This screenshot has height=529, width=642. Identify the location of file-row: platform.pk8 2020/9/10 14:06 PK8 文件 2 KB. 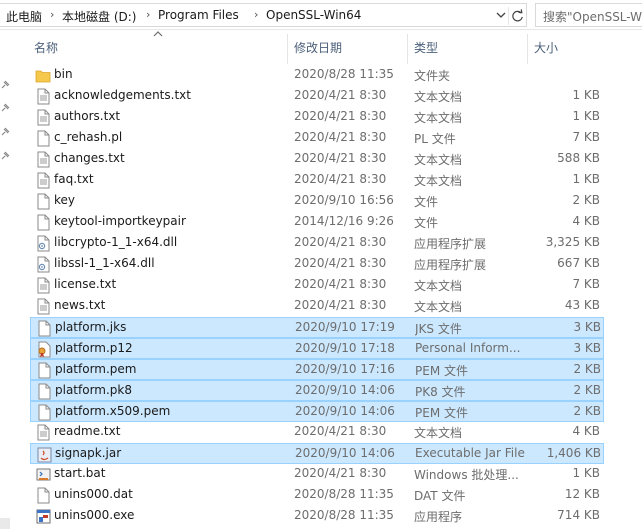
(317, 390).